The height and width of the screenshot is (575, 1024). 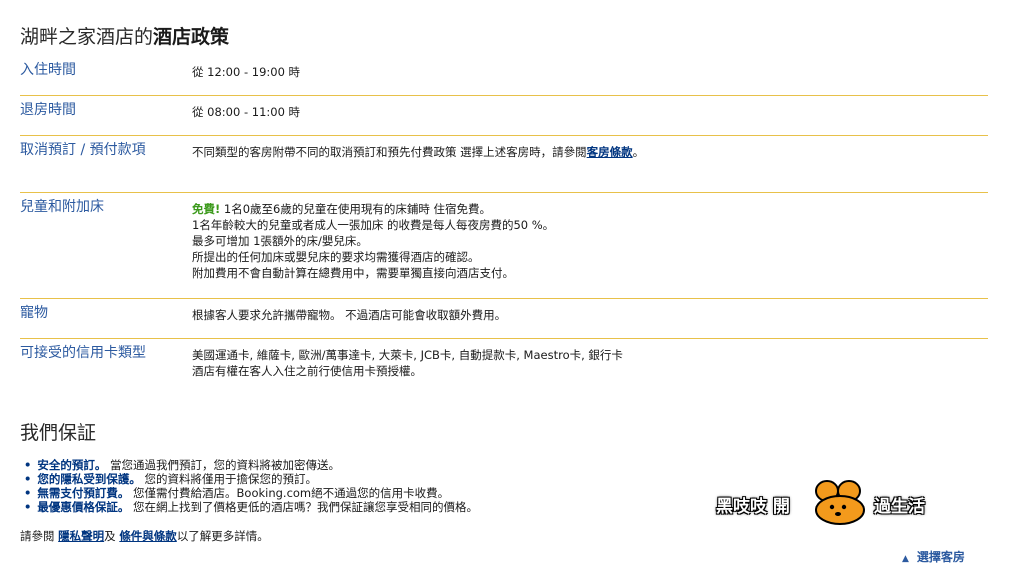 I want to click on guarantee-item: 最優惠價格保証。 您在網上找到了價格更低的酒店嗎？我們保証讓您享受相同的價格。, so click(x=251, y=507).